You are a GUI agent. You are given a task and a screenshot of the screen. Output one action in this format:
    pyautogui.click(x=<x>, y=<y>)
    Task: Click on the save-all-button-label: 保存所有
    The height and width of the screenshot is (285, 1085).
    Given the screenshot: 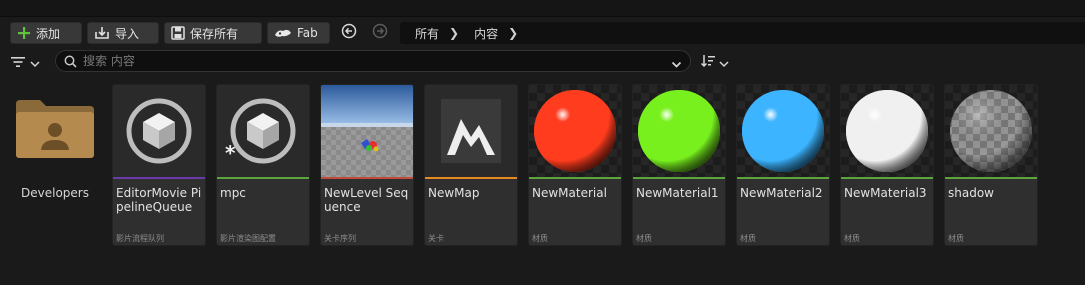 What is the action you would take?
    pyautogui.click(x=214, y=33)
    